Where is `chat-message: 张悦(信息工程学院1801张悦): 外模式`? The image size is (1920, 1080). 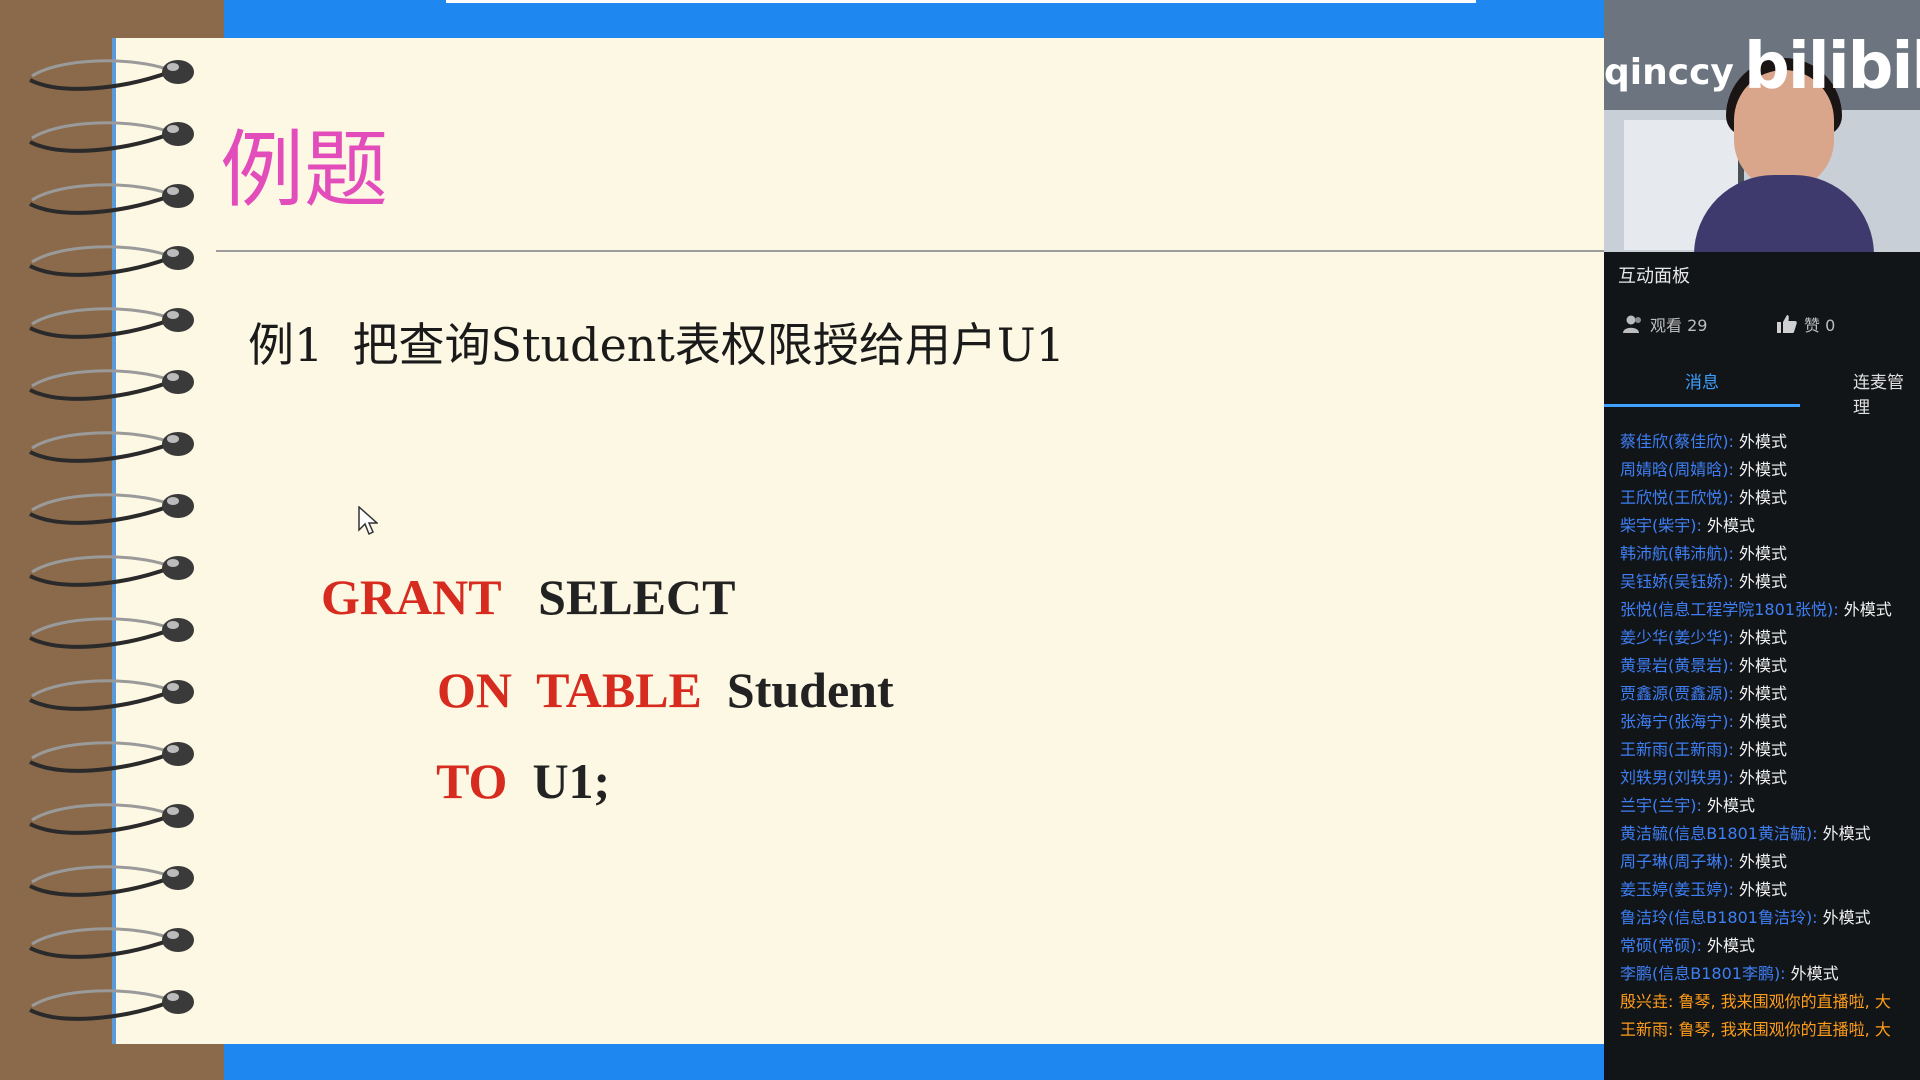
chat-message: 张悦(信息工程学院1801张悦): 外模式 is located at coordinates (1770, 610).